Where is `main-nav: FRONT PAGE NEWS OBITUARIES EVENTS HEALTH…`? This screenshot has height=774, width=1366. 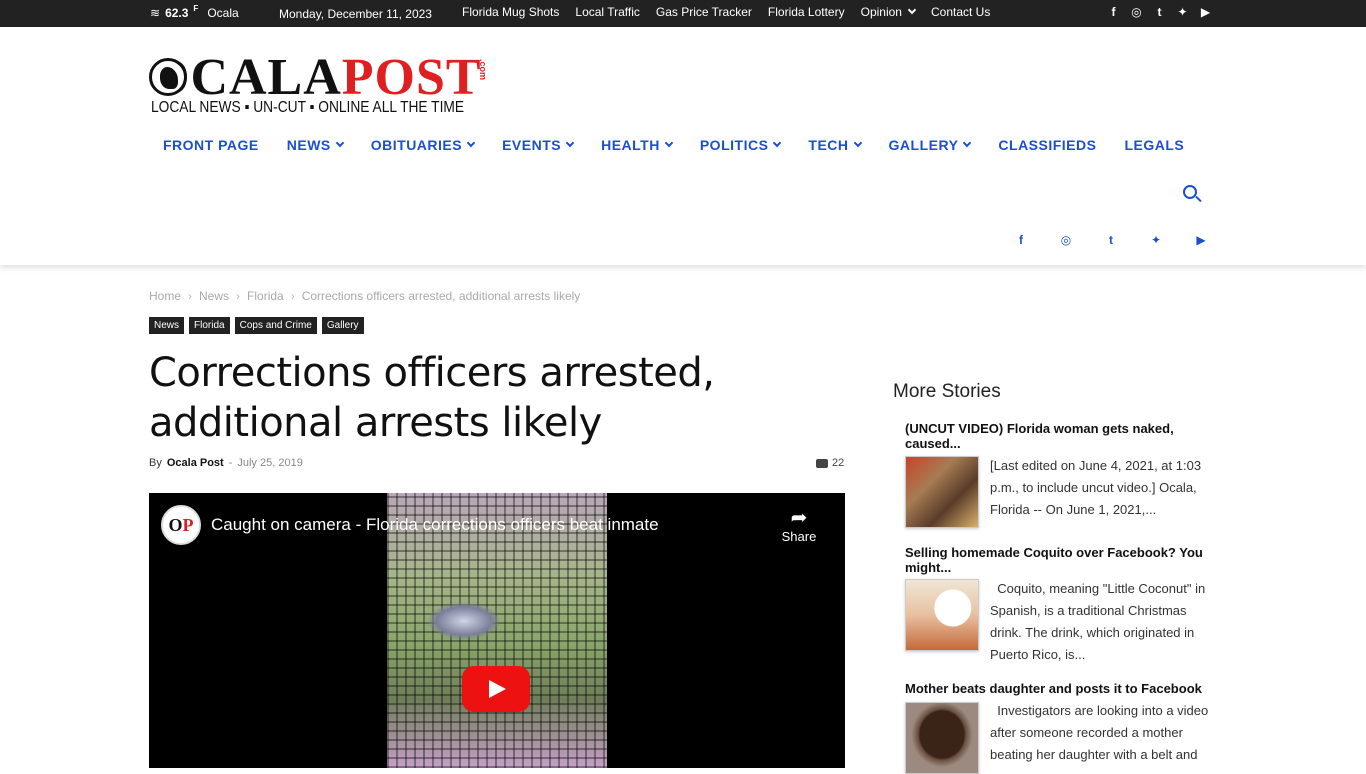 main-nav: FRONT PAGE NEWS OBITUARIES EVENTS HEALTH… is located at coordinates (687, 145).